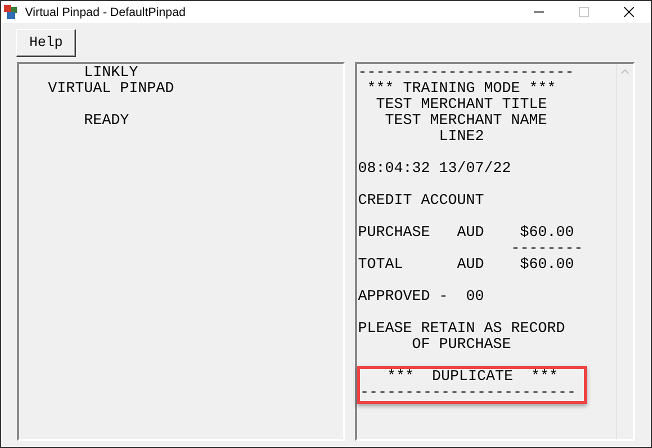 This screenshot has width=652, height=448. What do you see at coordinates (583, 12) in the screenshot?
I see `maximize-icon` at bounding box center [583, 12].